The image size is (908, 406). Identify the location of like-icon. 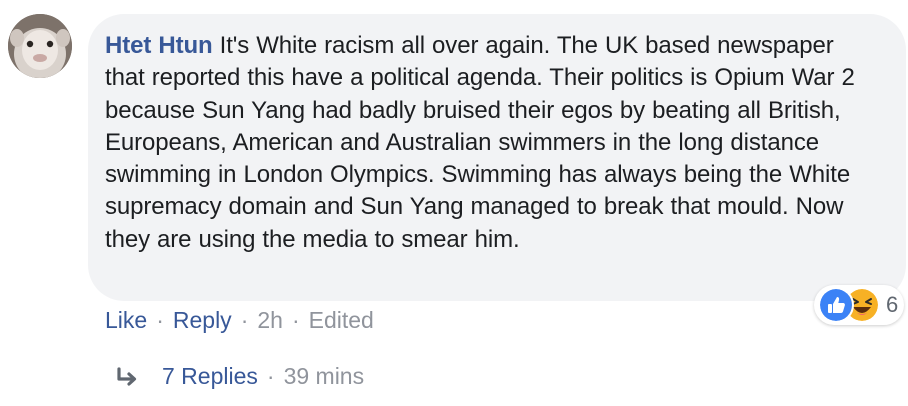
(836, 305).